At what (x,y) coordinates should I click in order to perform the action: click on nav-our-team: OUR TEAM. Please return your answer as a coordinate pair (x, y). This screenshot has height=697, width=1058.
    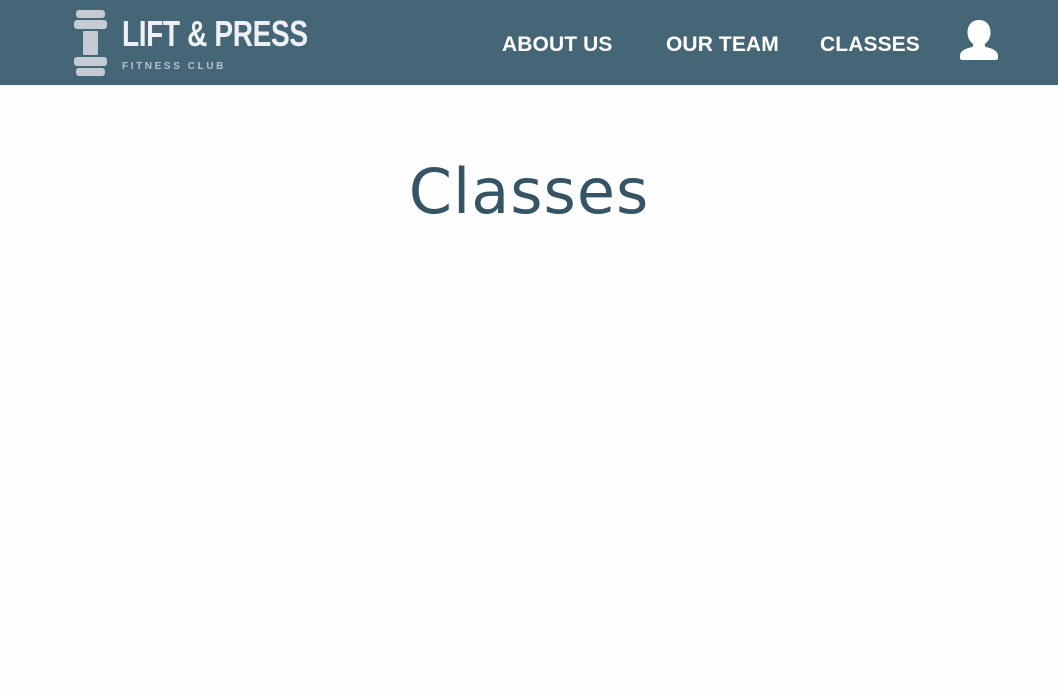
    Looking at the image, I should click on (722, 45).